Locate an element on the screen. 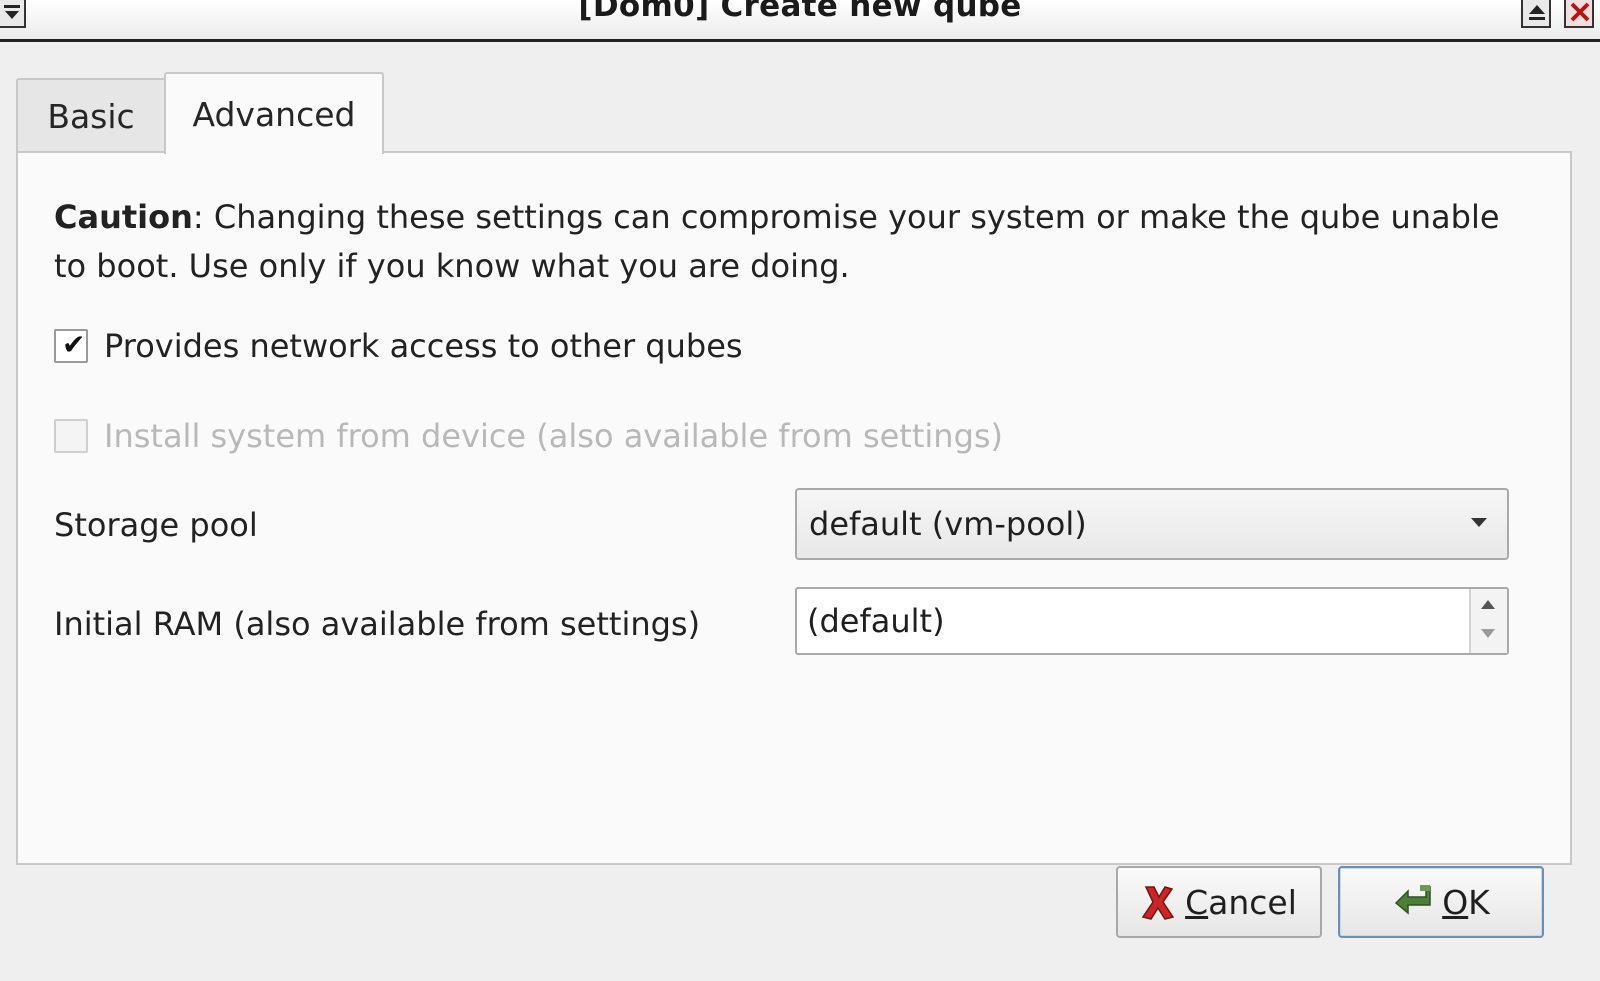 The image size is (1600, 981). tab-advanced: Advanced is located at coordinates (274, 113).